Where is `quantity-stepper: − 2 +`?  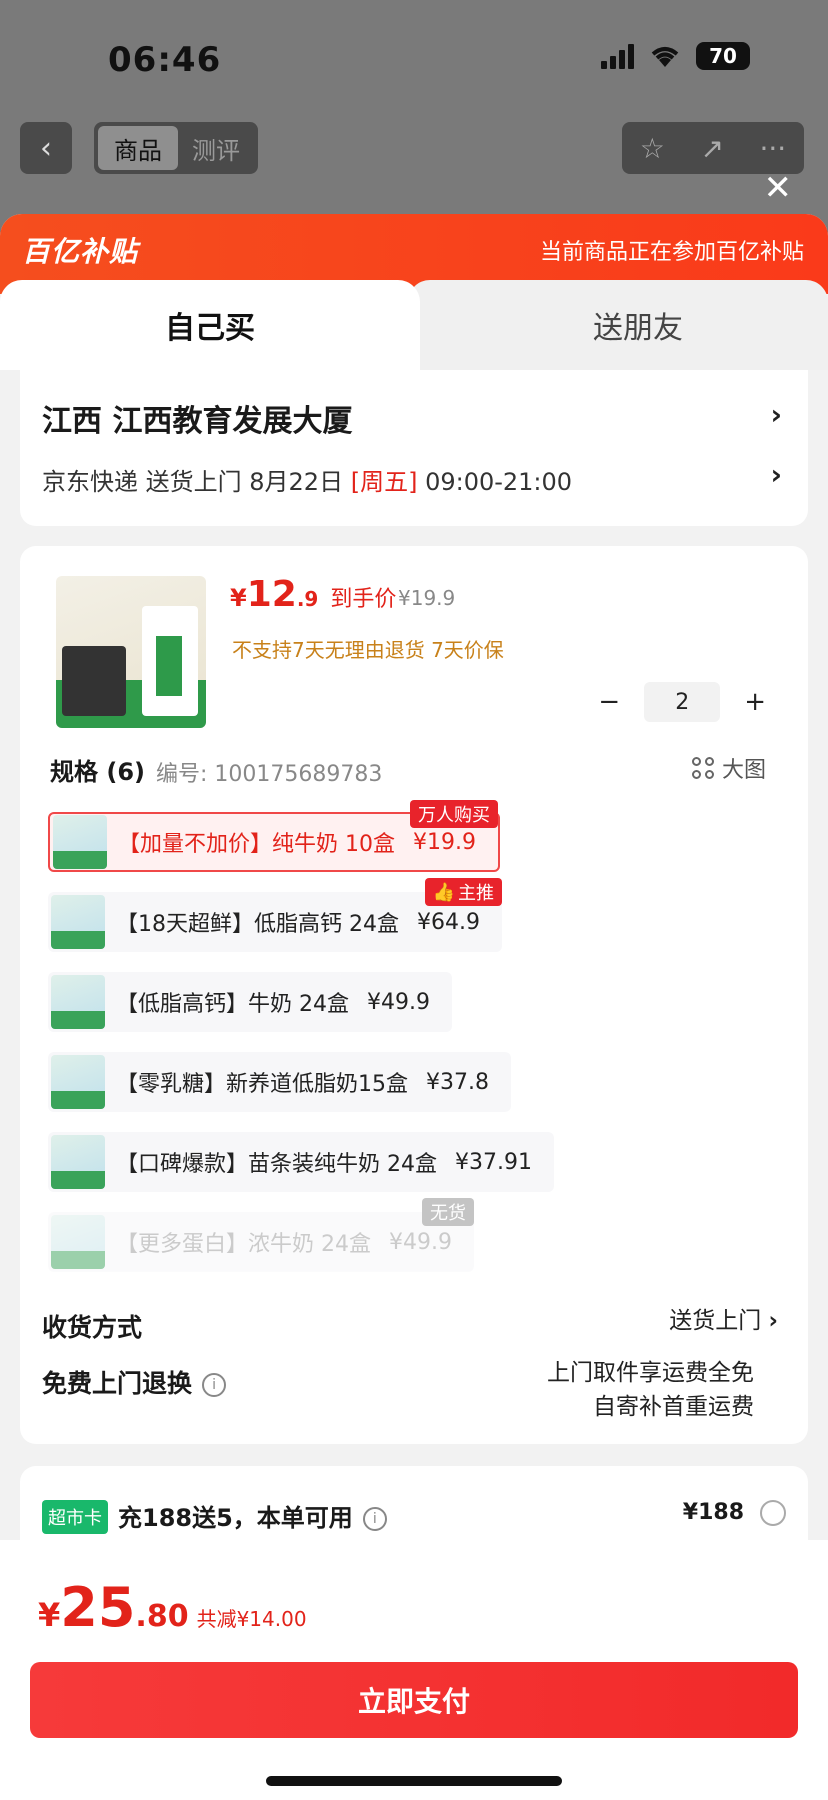 quantity-stepper: − 2 + is located at coordinates (682, 702).